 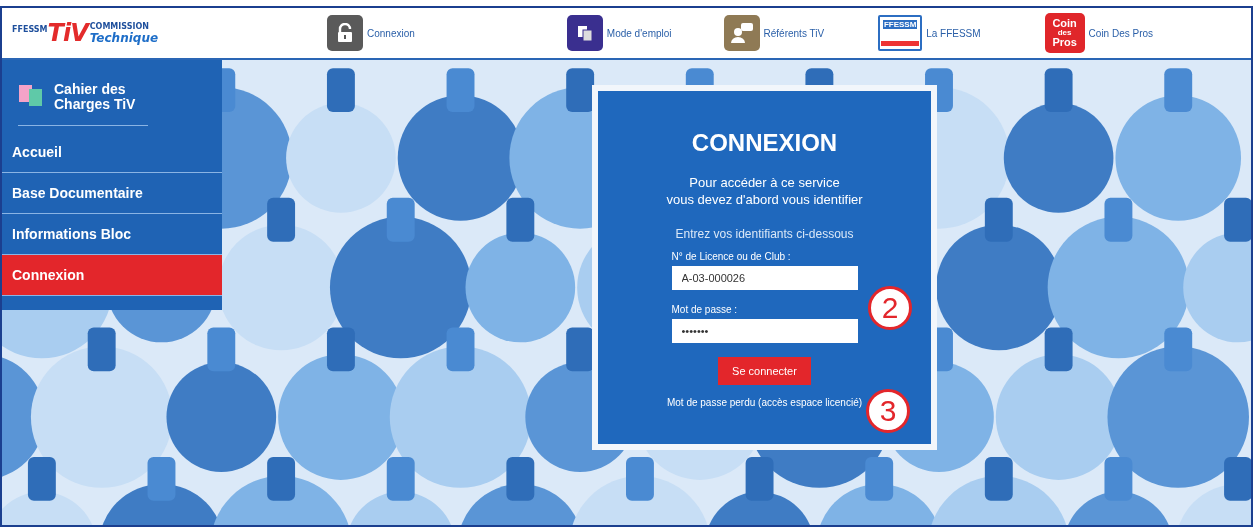 I want to click on annotation-marker: 3, so click(x=888, y=411).